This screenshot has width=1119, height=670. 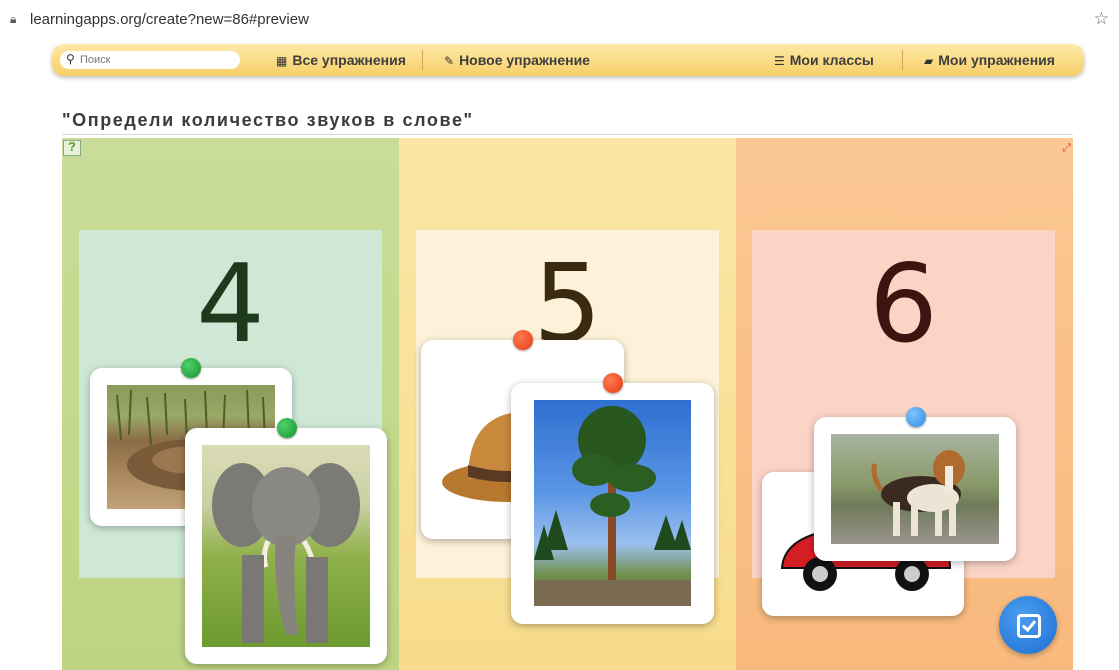 What do you see at coordinates (155, 60) in the screenshot?
I see `search-input` at bounding box center [155, 60].